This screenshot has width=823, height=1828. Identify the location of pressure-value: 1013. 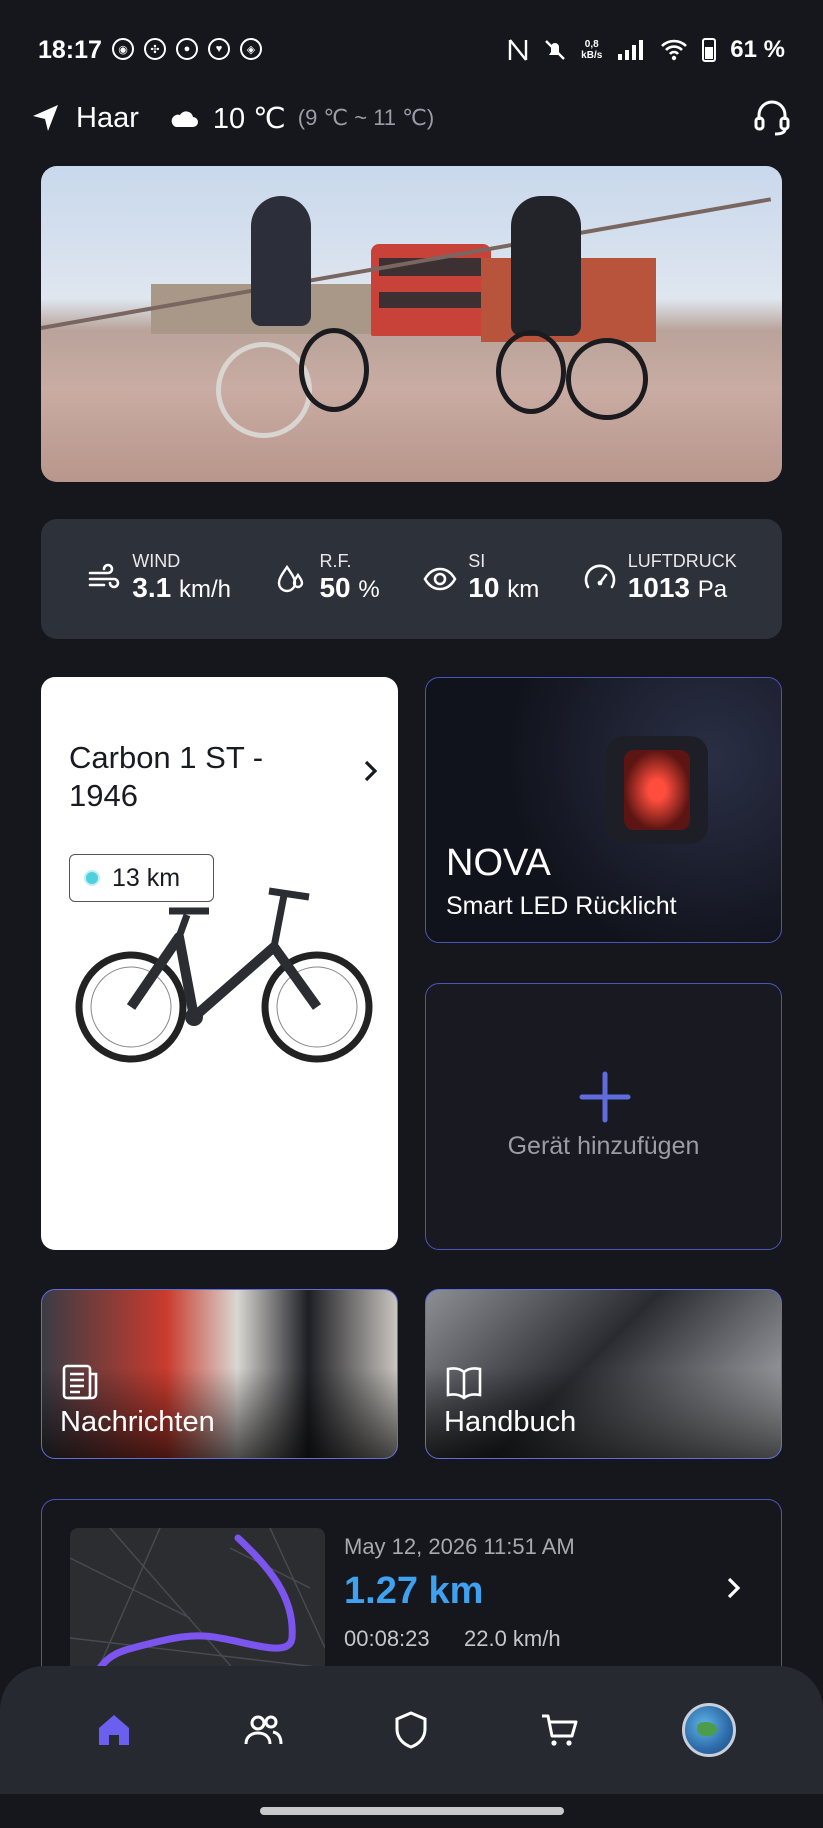
(658, 587).